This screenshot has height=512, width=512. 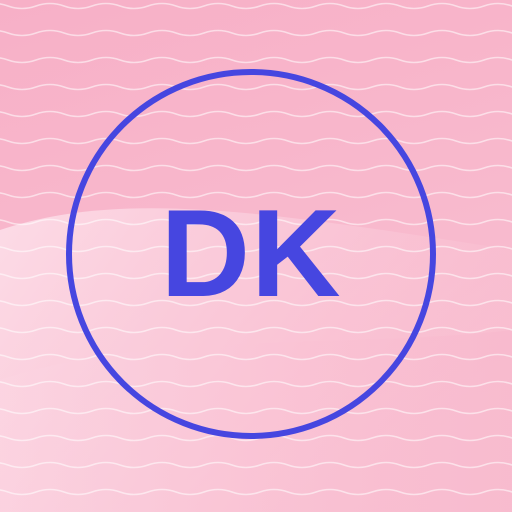 What do you see at coordinates (251, 254) in the screenshot?
I see `monogram-text: DK` at bounding box center [251, 254].